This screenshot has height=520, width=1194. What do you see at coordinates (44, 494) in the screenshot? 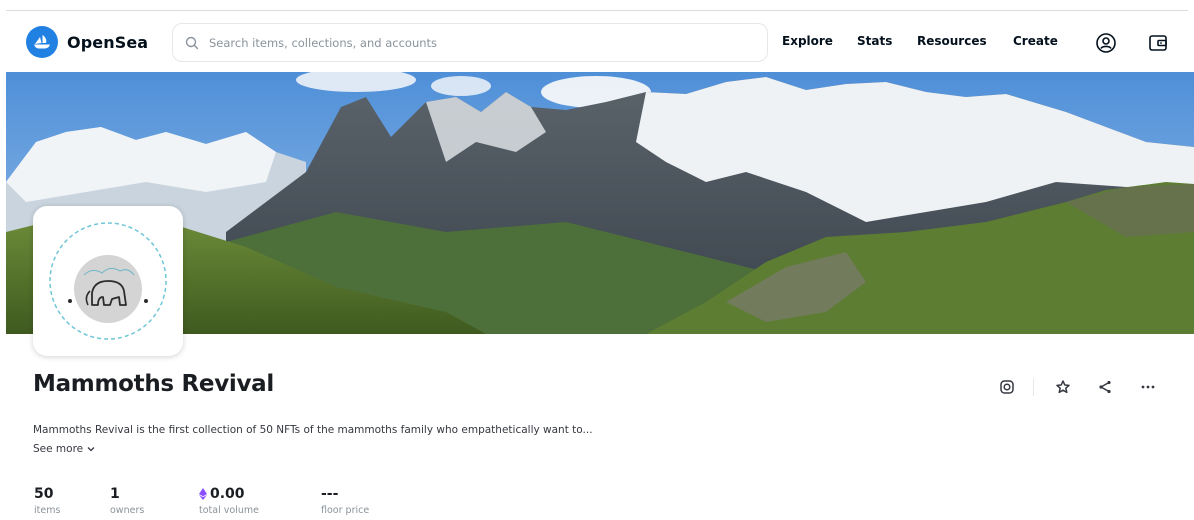
I see `stat-items-value: 50` at bounding box center [44, 494].